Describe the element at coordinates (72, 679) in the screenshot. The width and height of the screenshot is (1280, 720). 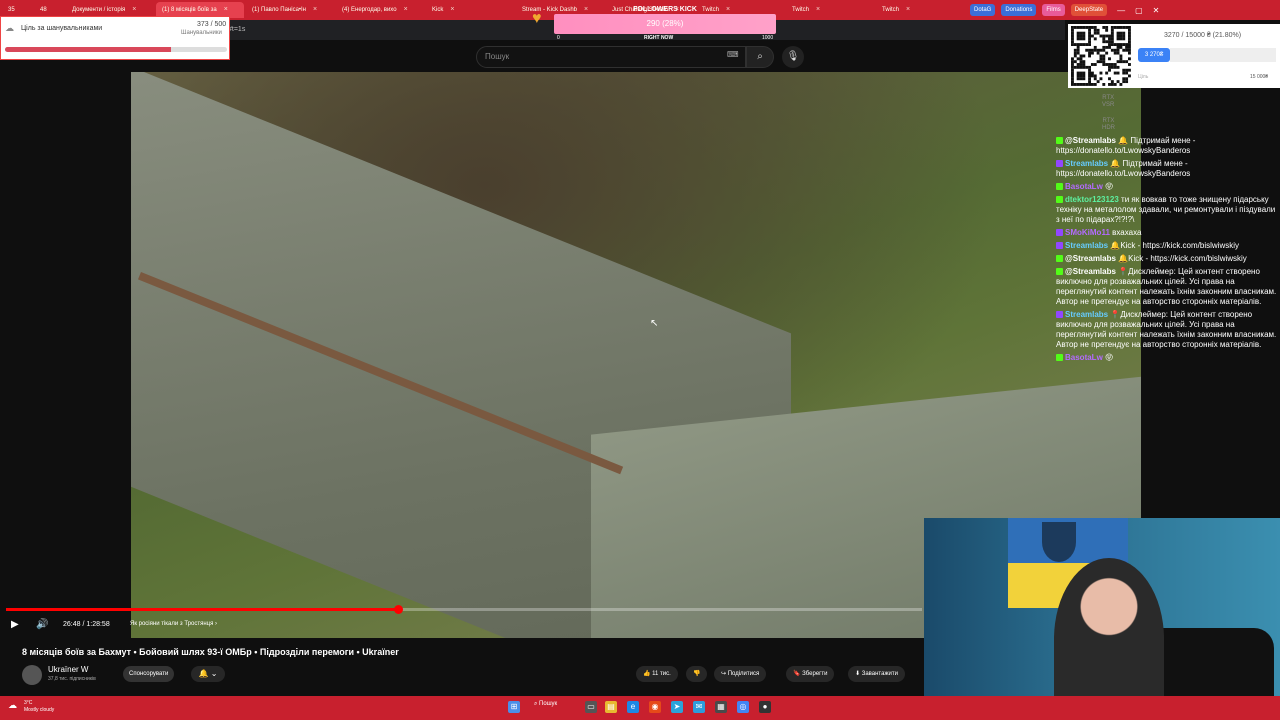
I see `subscriber-count: 37,8 тис. підписників` at that location.